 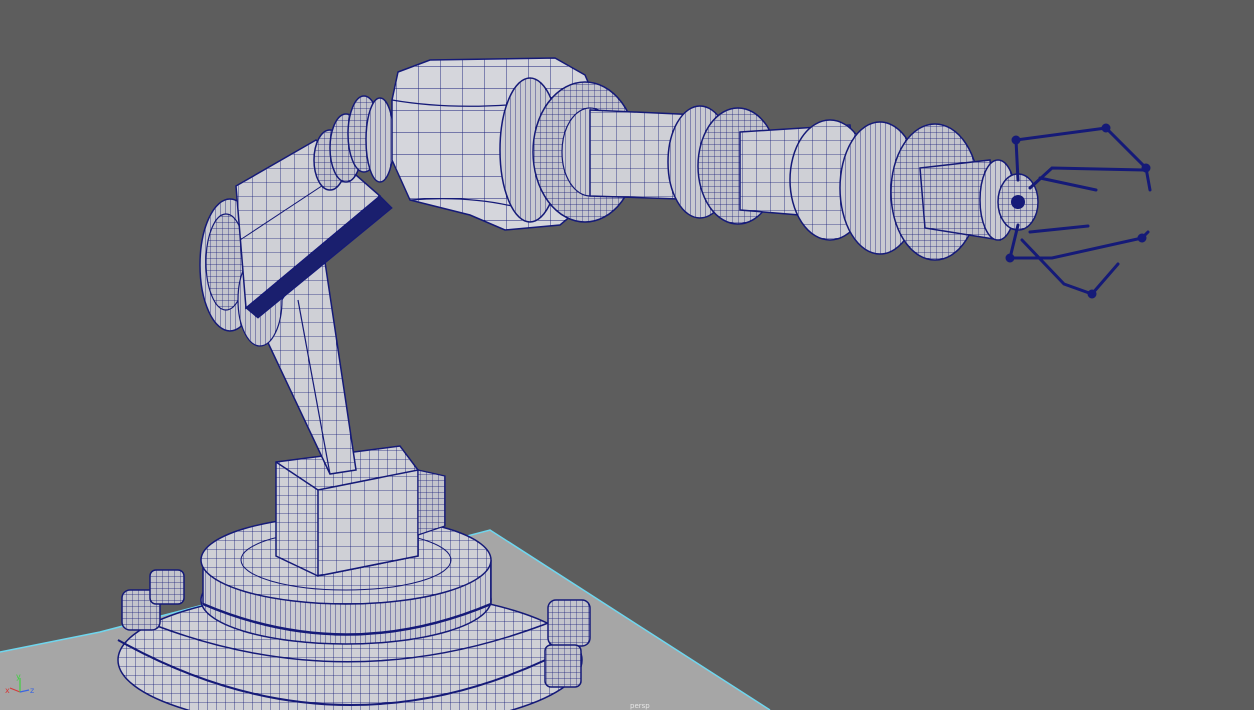 I want to click on y-axis-label: y, so click(x=18, y=676).